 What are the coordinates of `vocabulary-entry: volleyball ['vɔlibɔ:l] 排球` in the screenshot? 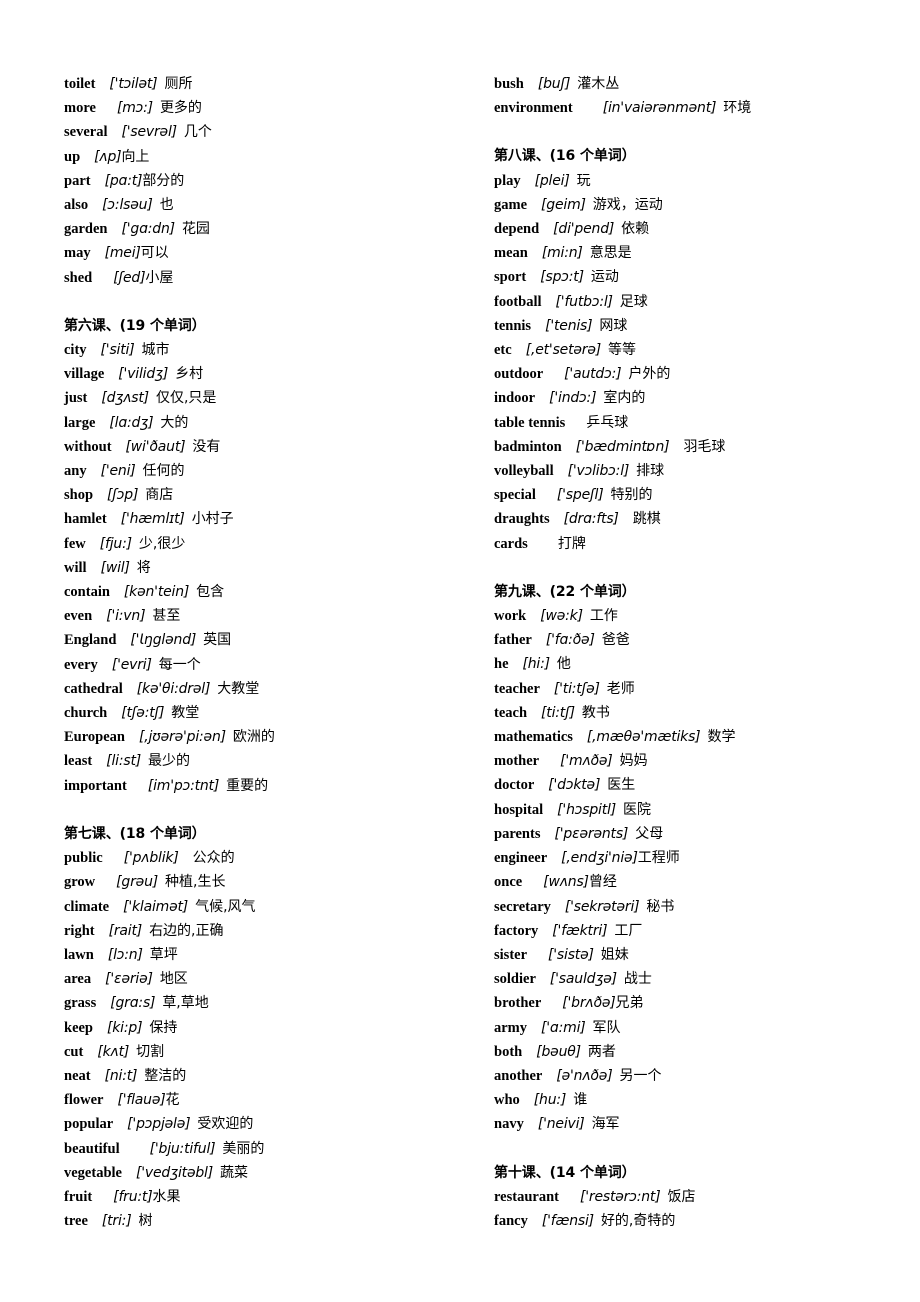 It's located at (707, 471).